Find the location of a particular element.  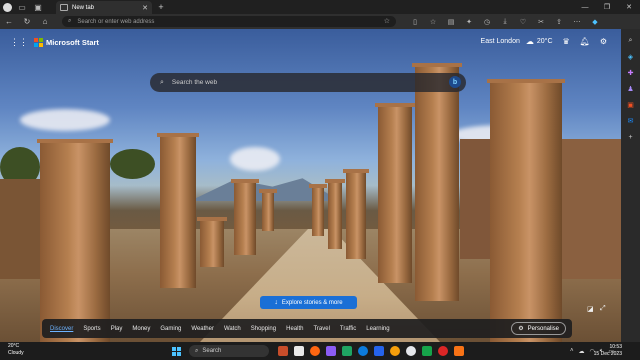

nav-shopping: Shopping is located at coordinates (263, 329).